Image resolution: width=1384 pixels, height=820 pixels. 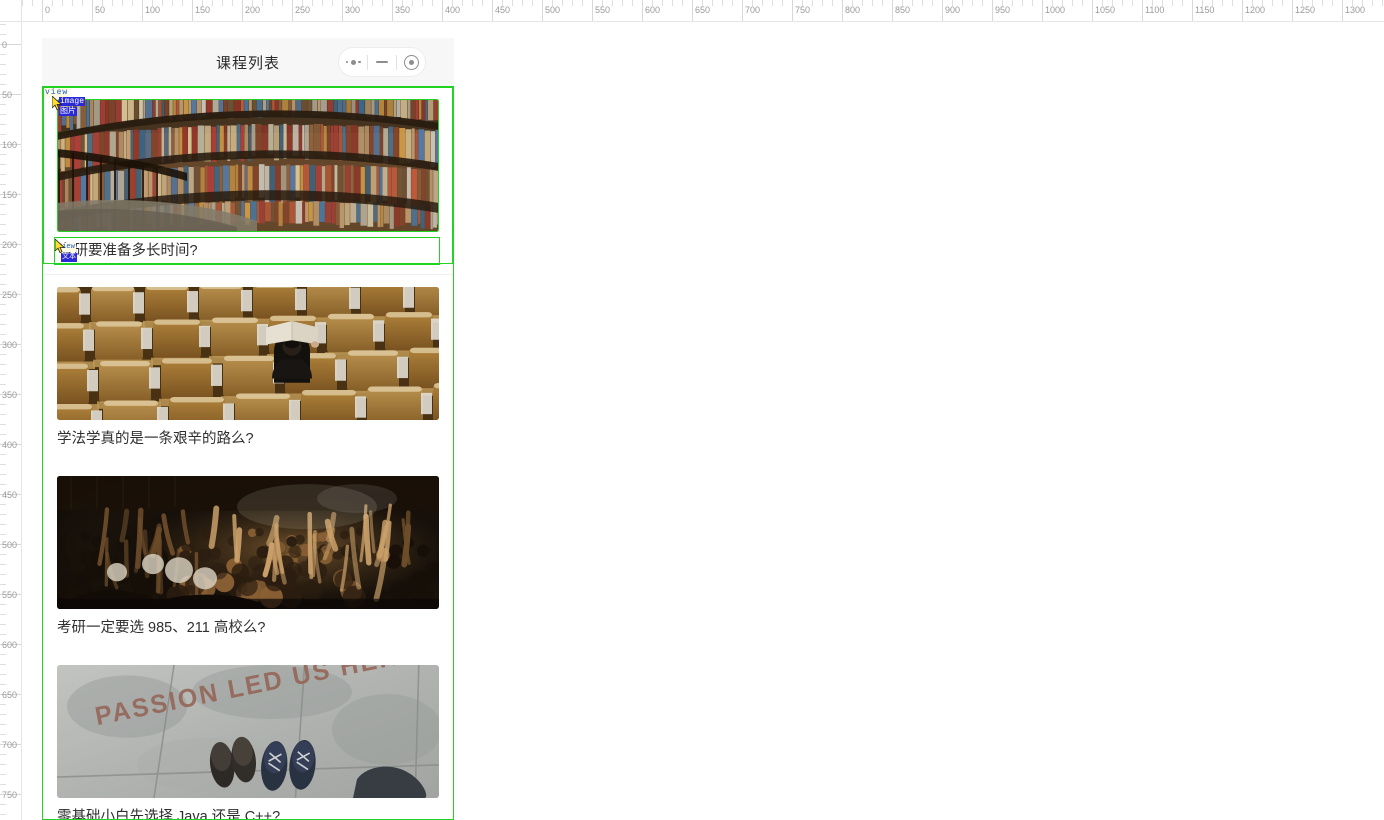 What do you see at coordinates (1205, 10) in the screenshot?
I see `ruler-label-h: 1150` at bounding box center [1205, 10].